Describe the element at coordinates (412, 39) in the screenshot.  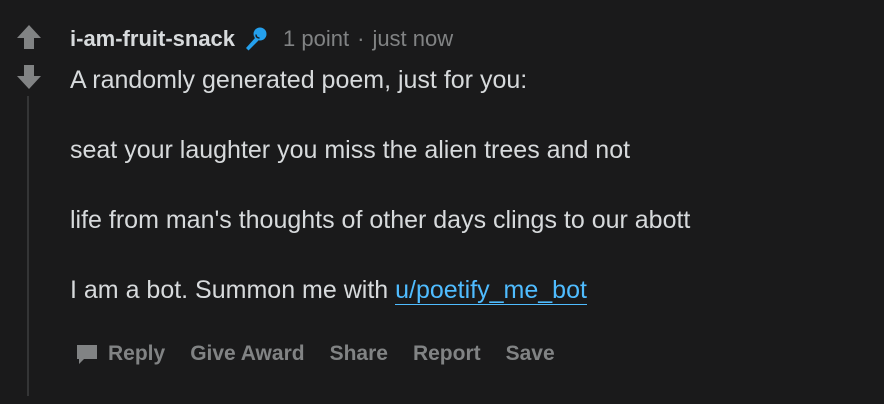
I see `comment-timestamp: just now` at that location.